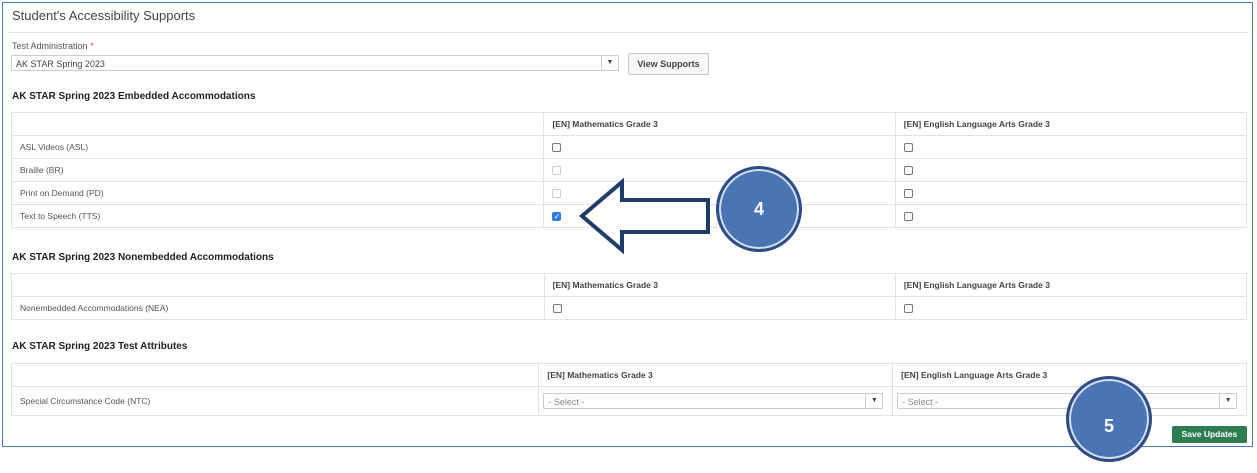 Image resolution: width=1257 pixels, height=473 pixels. What do you see at coordinates (908, 171) in the screenshot?
I see `braille-ela-checkbox` at bounding box center [908, 171].